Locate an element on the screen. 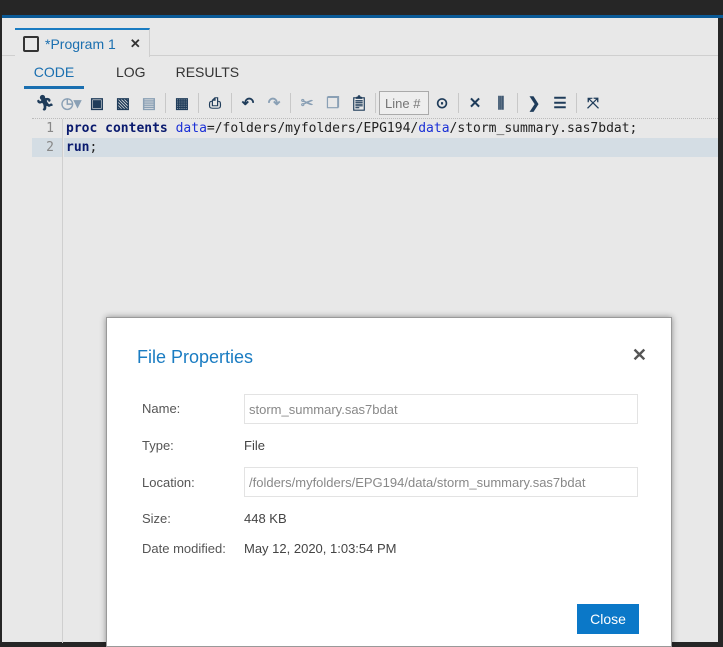  run-icon: 🏃︎ is located at coordinates (45, 103).